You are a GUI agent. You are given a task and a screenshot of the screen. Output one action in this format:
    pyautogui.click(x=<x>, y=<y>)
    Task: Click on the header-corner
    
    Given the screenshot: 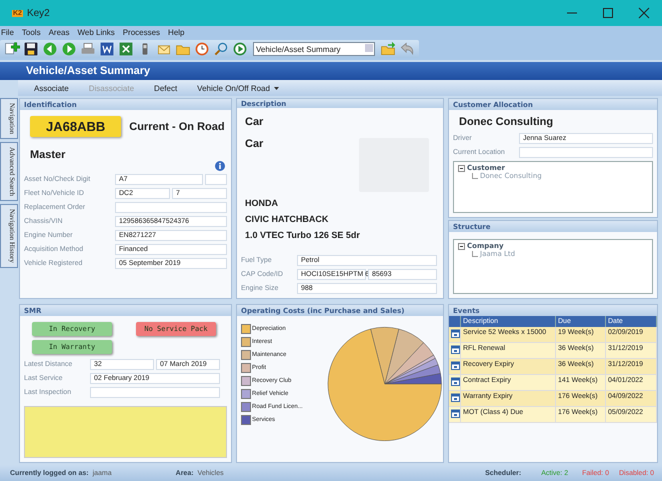 What is the action you would take?
    pyautogui.click(x=455, y=321)
    